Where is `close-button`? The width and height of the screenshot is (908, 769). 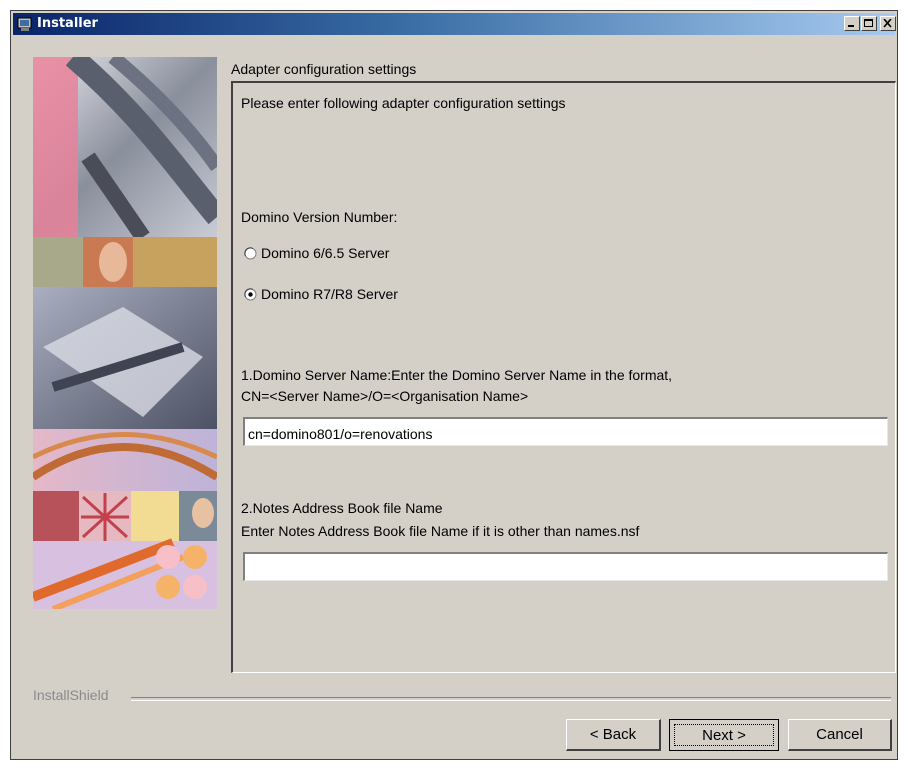
close-button is located at coordinates (888, 23).